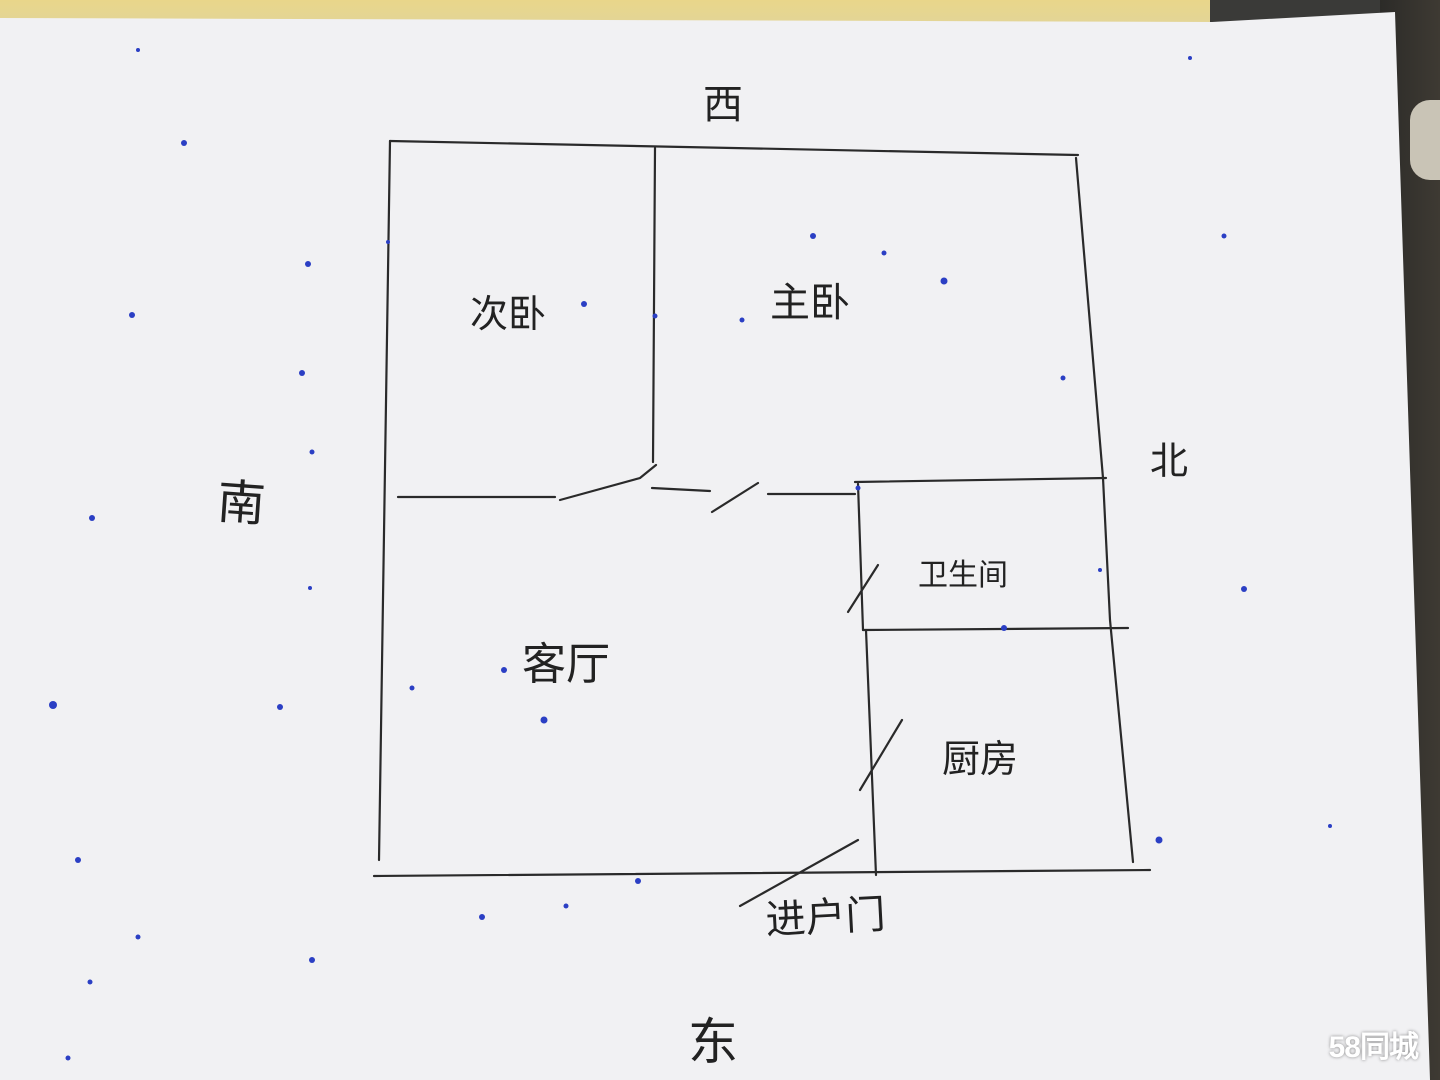  What do you see at coordinates (566, 664) in the screenshot?
I see `room-label-living-room: 客厅` at bounding box center [566, 664].